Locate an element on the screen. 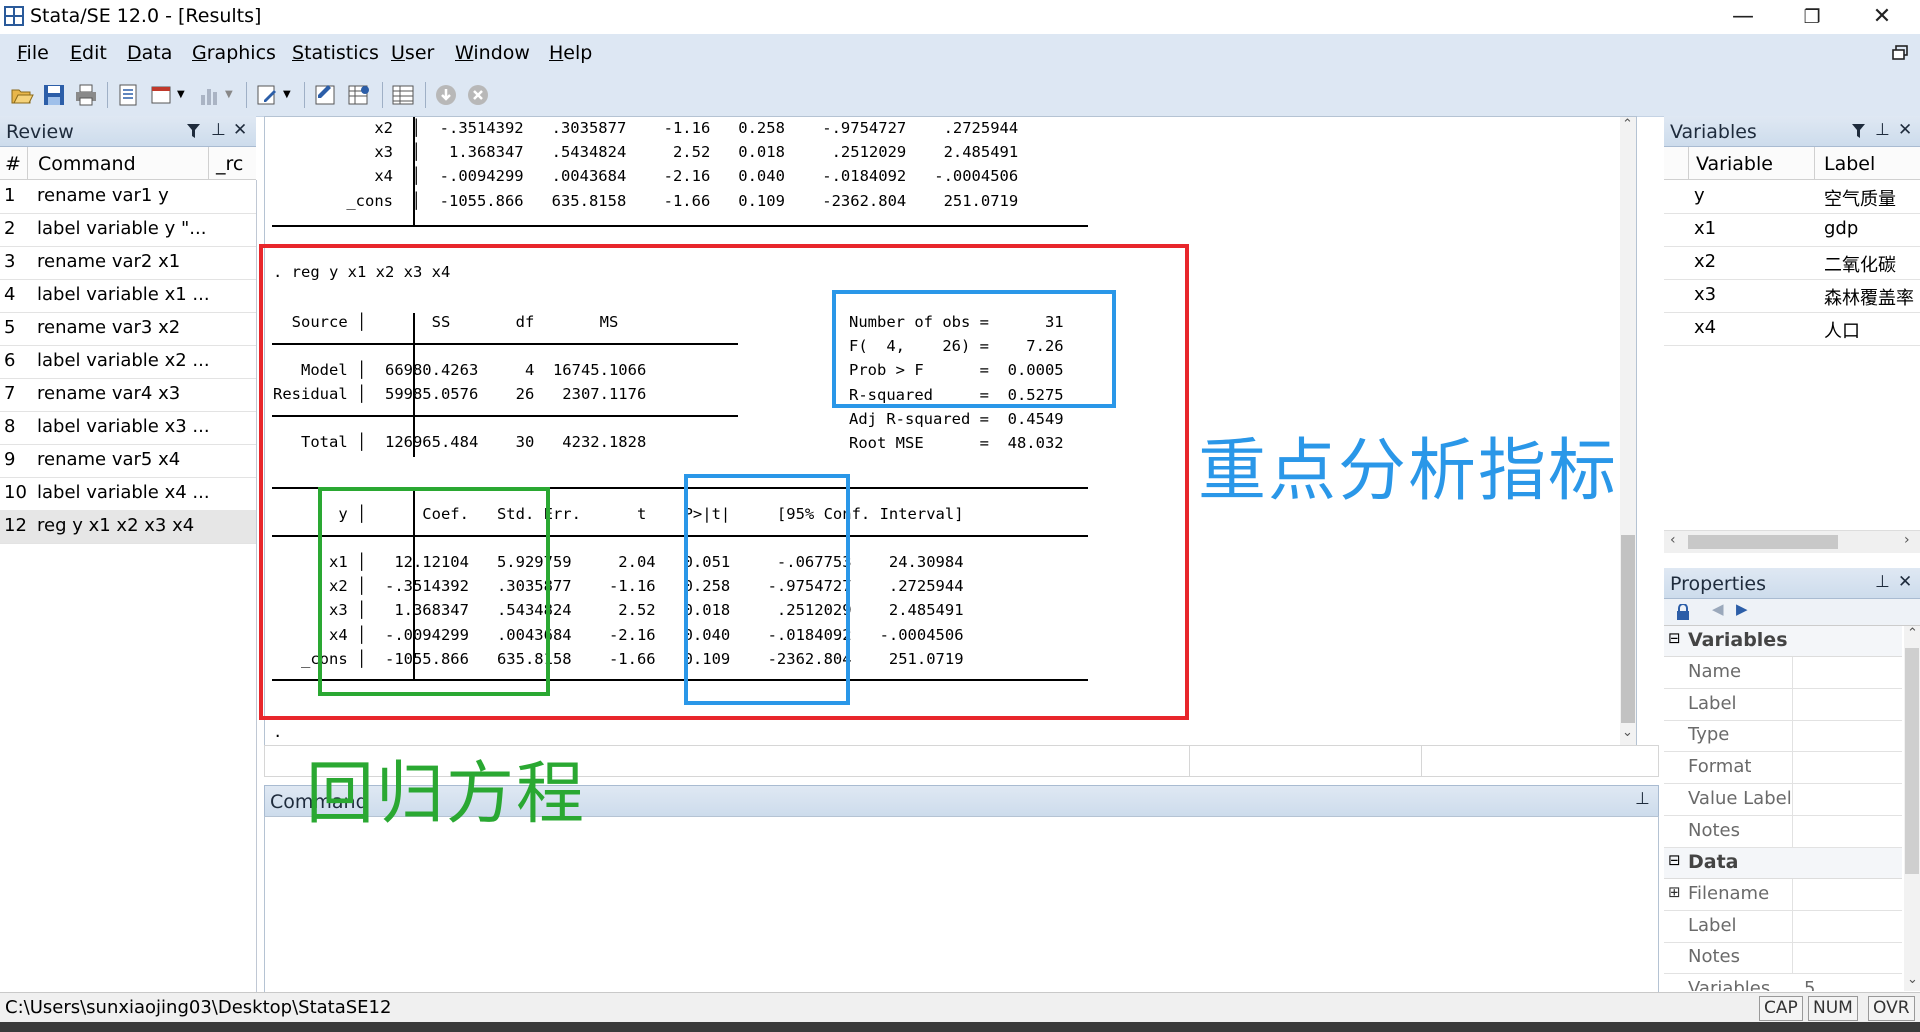  properties-scrollbar: ⌃ ⌄ is located at coordinates (1912, 808).